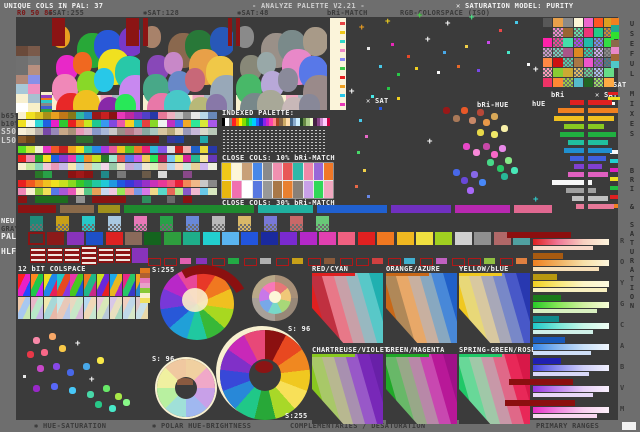 The height and width of the screenshot is (432, 640). Describe the element at coordinates (278, 171) in the screenshot. I see `close-cols-10-row-a` at that location.